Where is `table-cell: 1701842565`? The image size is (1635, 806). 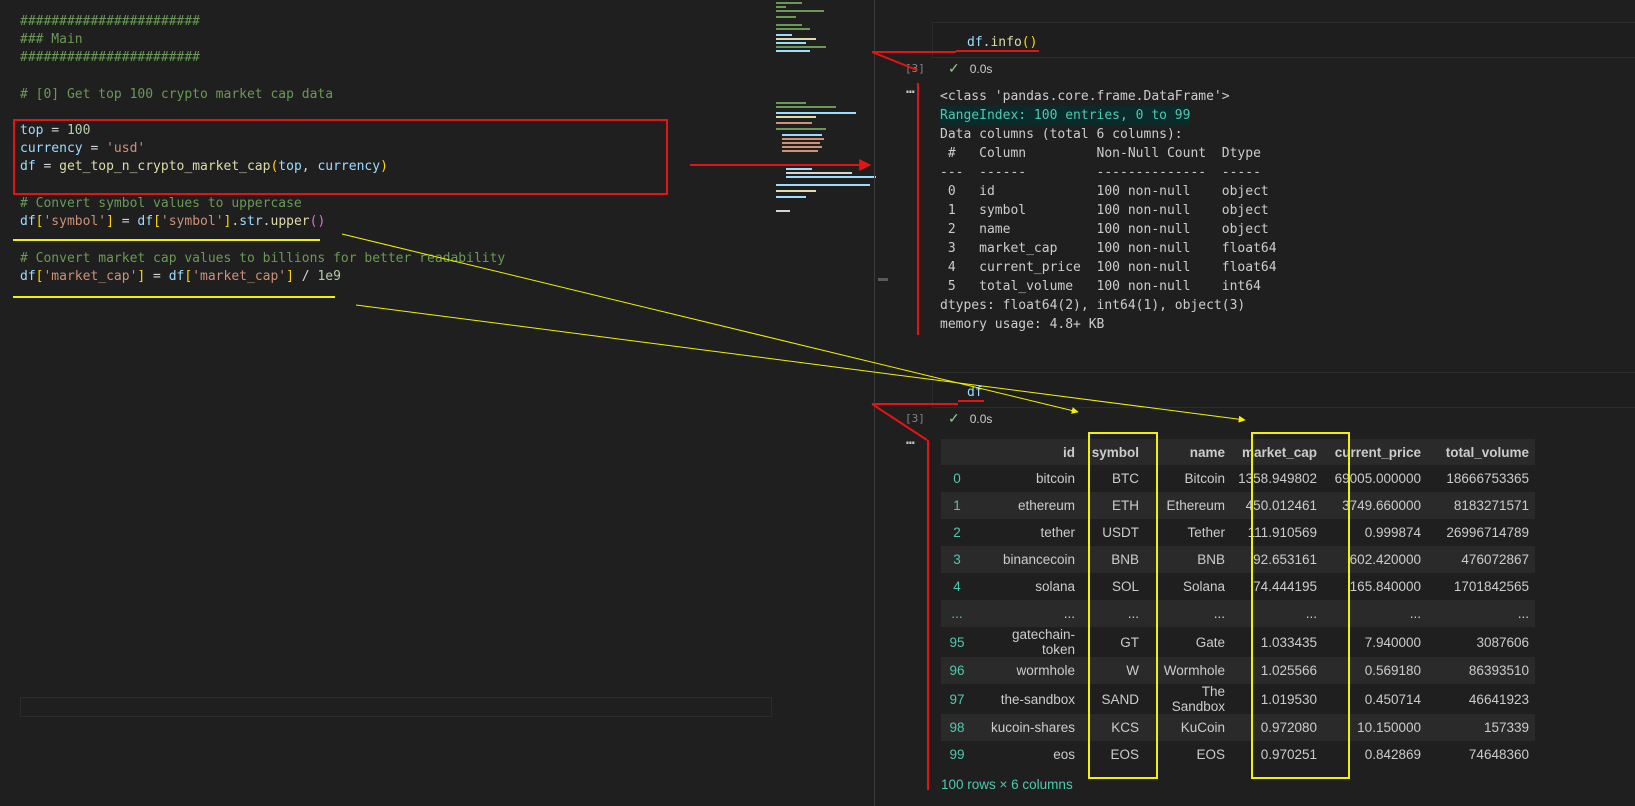 table-cell: 1701842565 is located at coordinates (1491, 586).